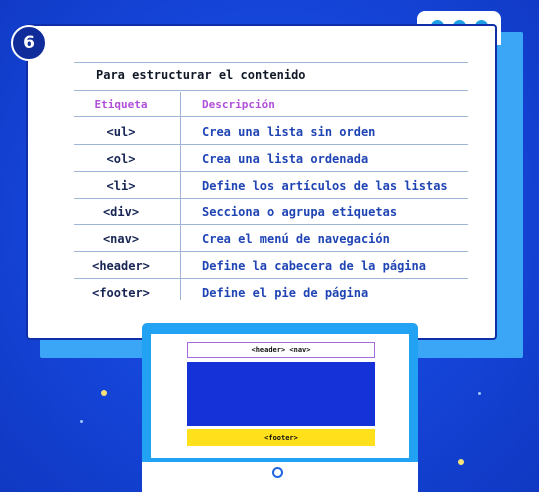 The height and width of the screenshot is (492, 539). Describe the element at coordinates (121, 293) in the screenshot. I see `table-row-tag: <footer>` at that location.